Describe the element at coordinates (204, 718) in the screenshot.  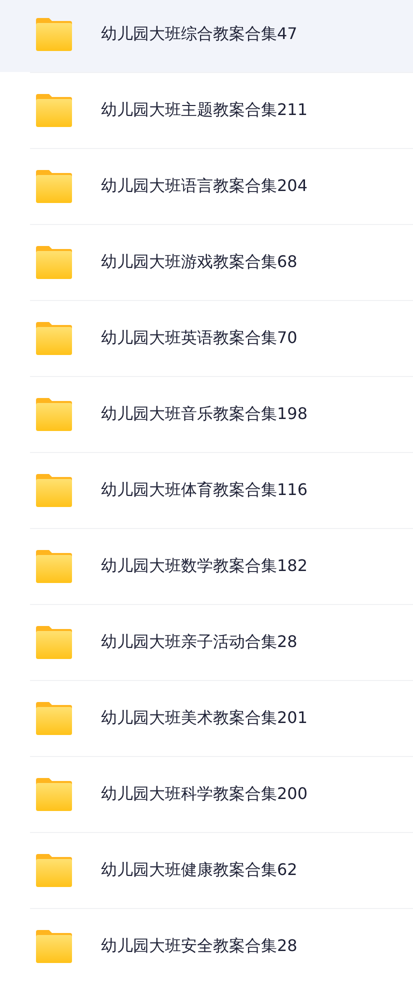
I see `folder-name: 幼儿园大班美术教案合集201` at that location.